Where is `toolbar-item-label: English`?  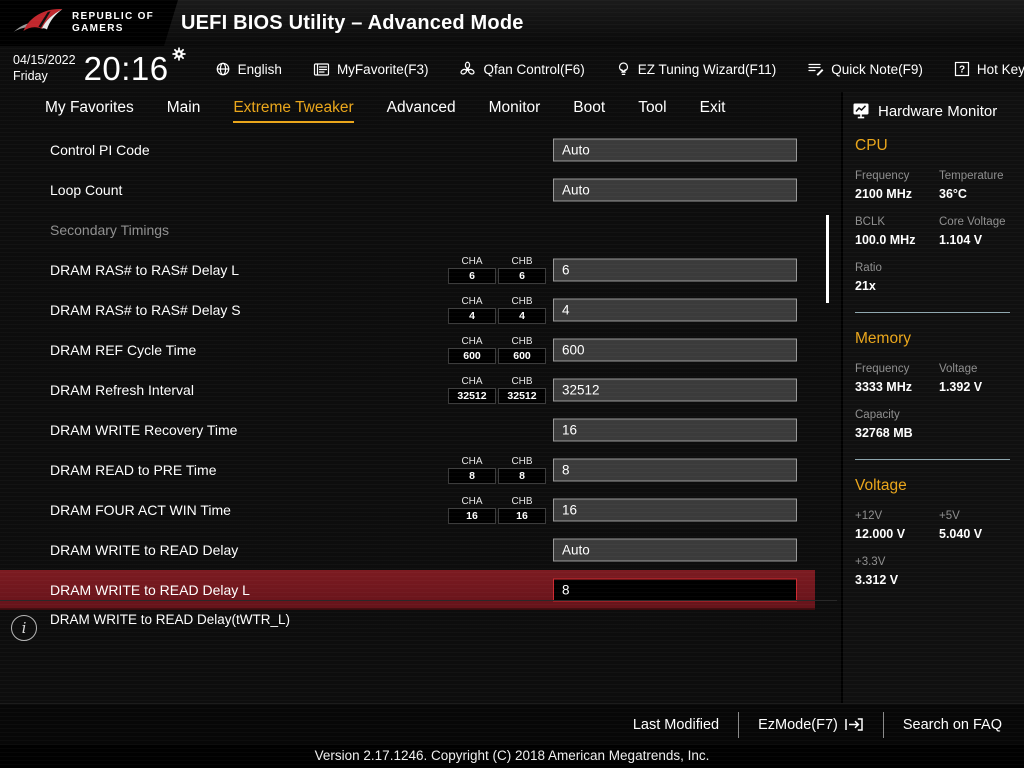 toolbar-item-label: English is located at coordinates (259, 69).